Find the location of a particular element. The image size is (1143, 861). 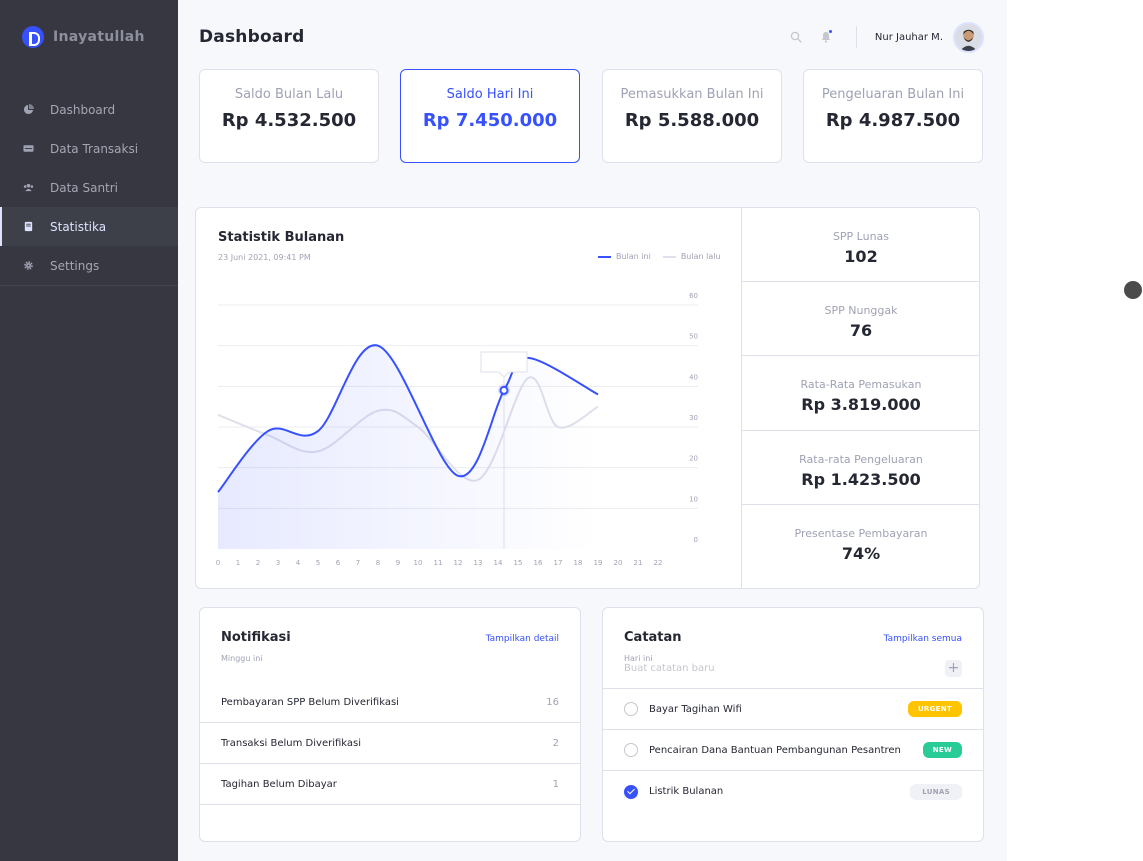

bell-icon is located at coordinates (826, 37).